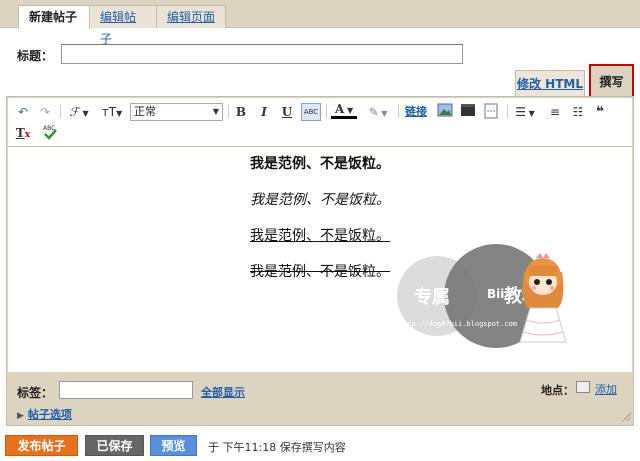  What do you see at coordinates (458, 324) in the screenshot?
I see `watermark-url: http://dog87bii.blogspot.com` at bounding box center [458, 324].